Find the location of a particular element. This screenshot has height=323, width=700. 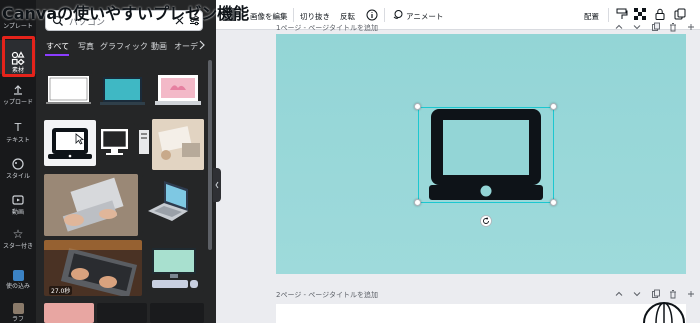

monitor-keyboard-icon is located at coordinates (175, 268).